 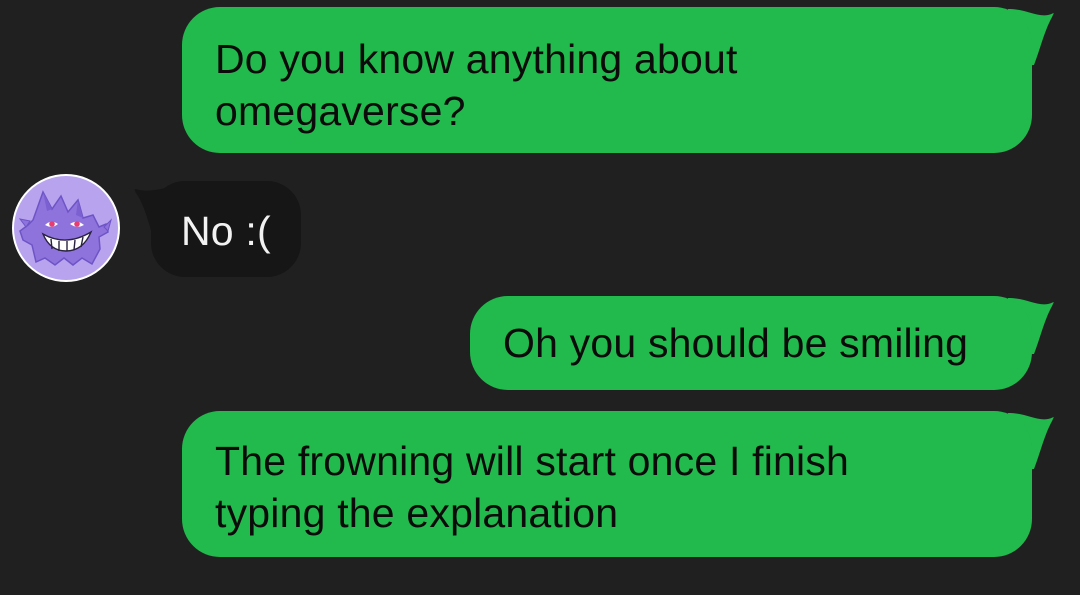 I want to click on purple-ghost-avatar-icon, so click(x=66, y=228).